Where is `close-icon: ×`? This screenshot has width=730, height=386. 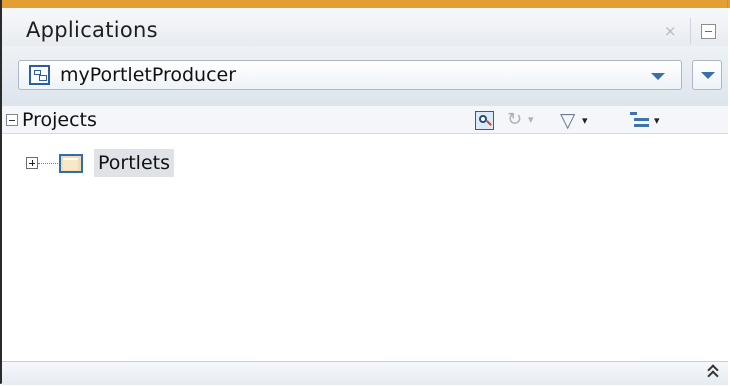 close-icon: × is located at coordinates (670, 31).